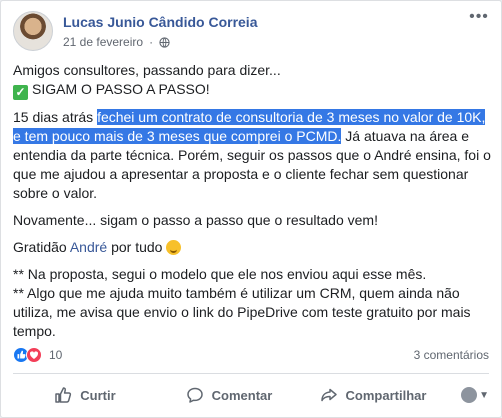  I want to click on action-bar: Curtir Comentar Compartilhar ▼, so click(251, 395).